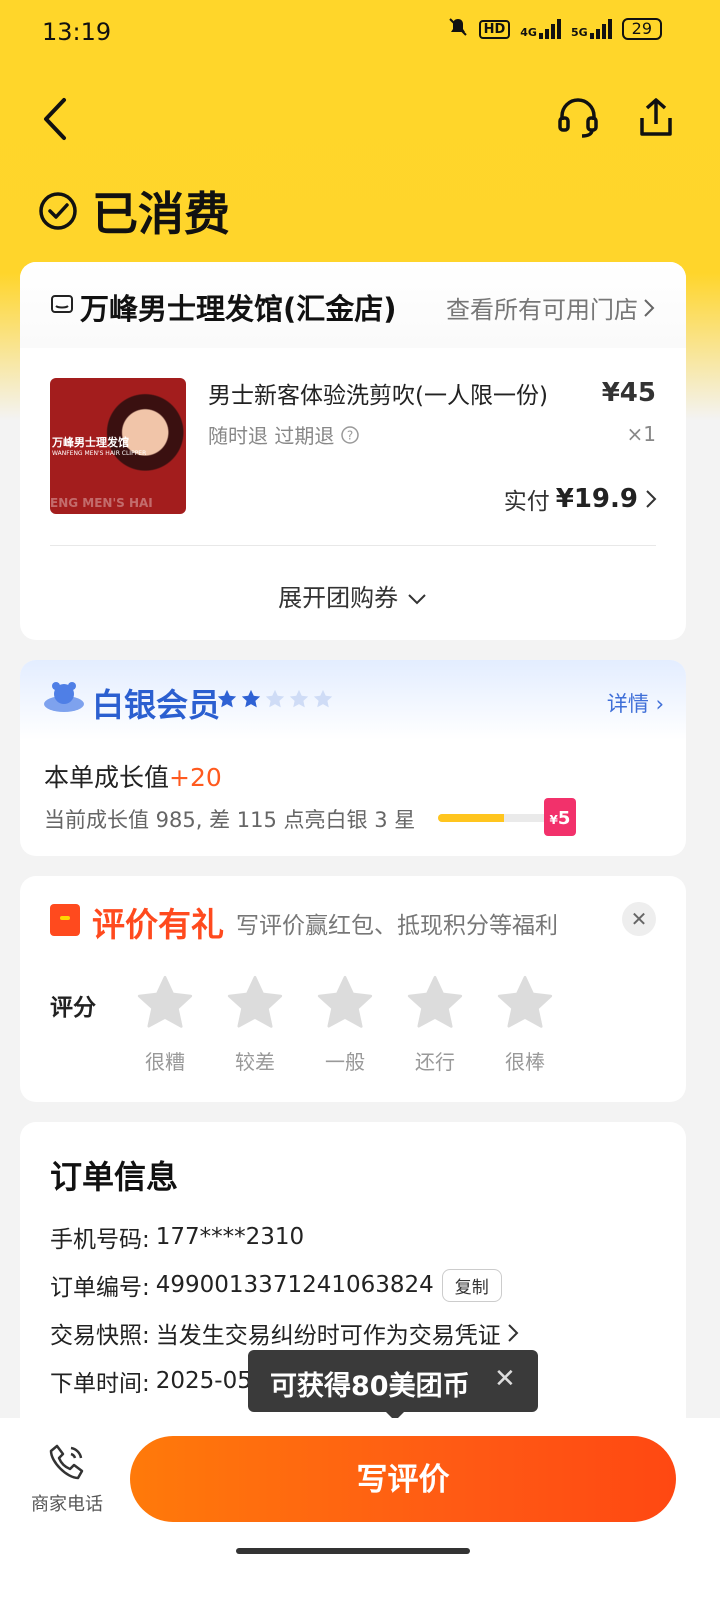 Image resolution: width=720 pixels, height=1600 pixels. I want to click on store-icon, so click(62, 304).